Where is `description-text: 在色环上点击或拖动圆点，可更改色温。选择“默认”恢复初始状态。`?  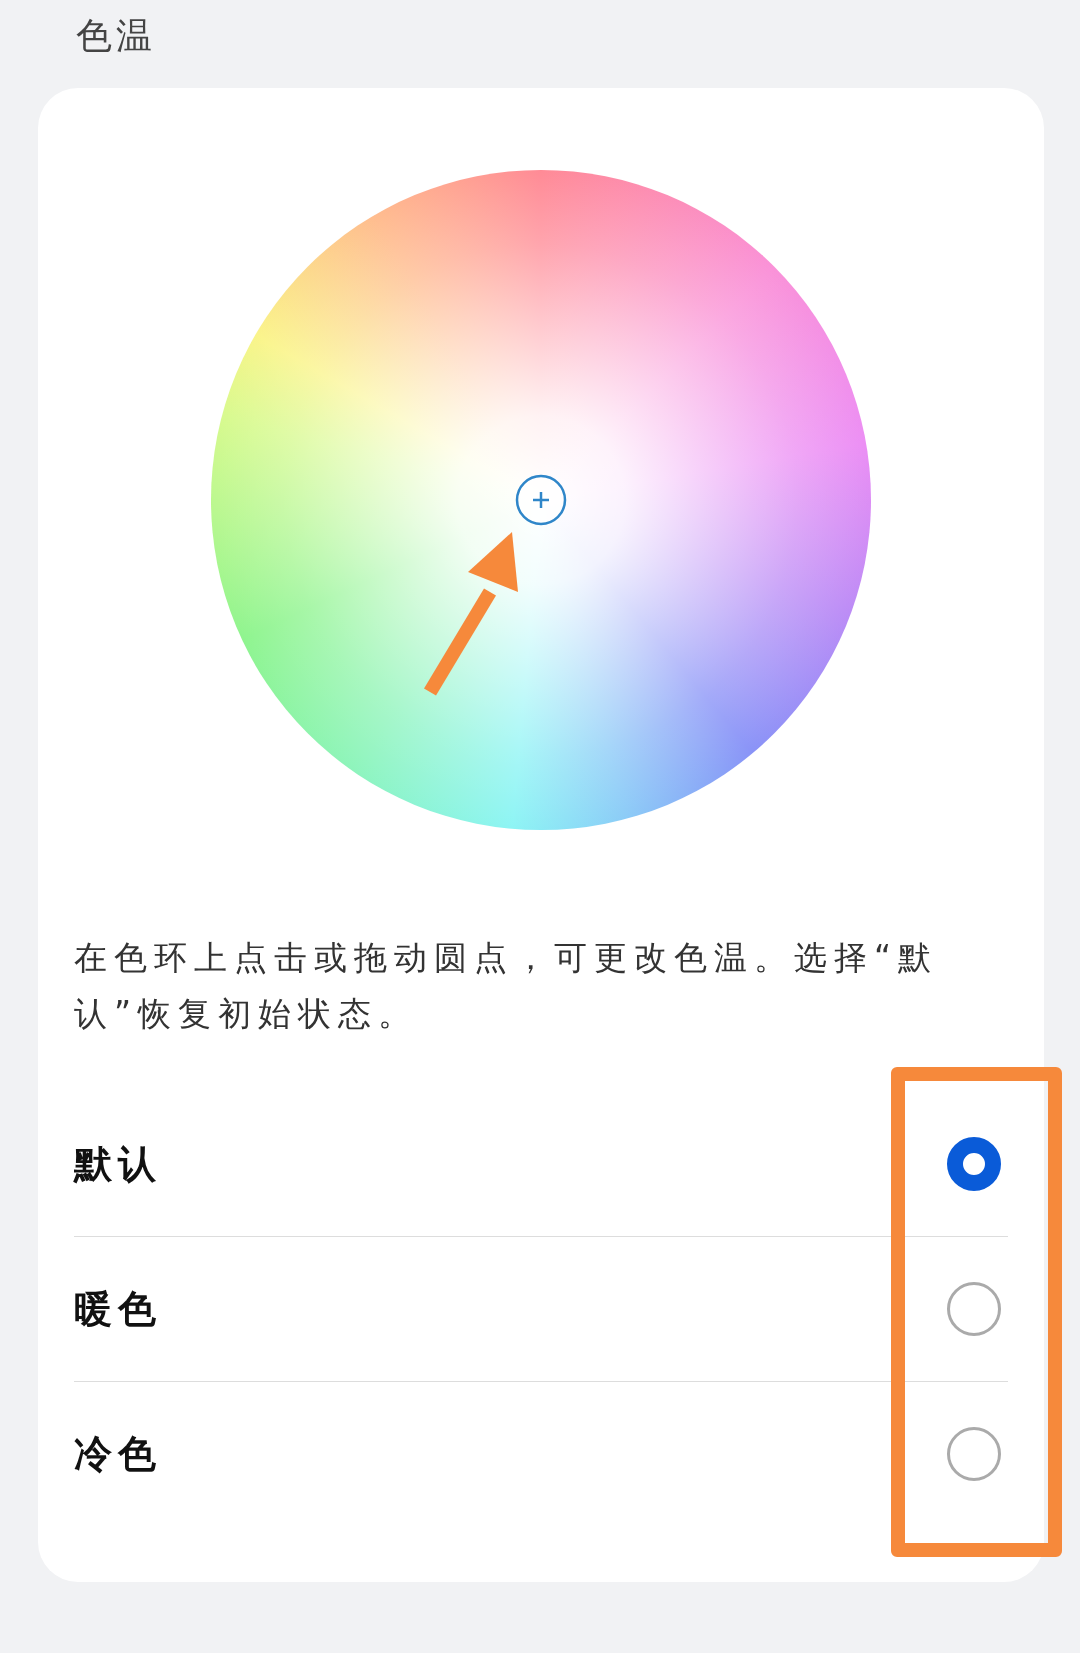
description-text: 在色环上点击或拖动圆点，可更改色温。选择“默认”恢复初始状态。 is located at coordinates (507, 986).